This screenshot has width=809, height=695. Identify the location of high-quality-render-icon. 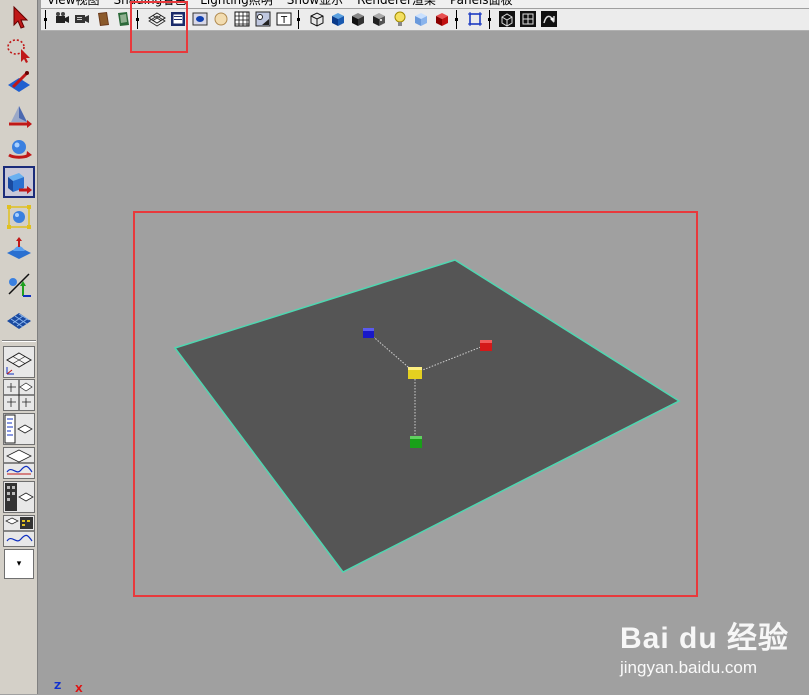
(442, 19).